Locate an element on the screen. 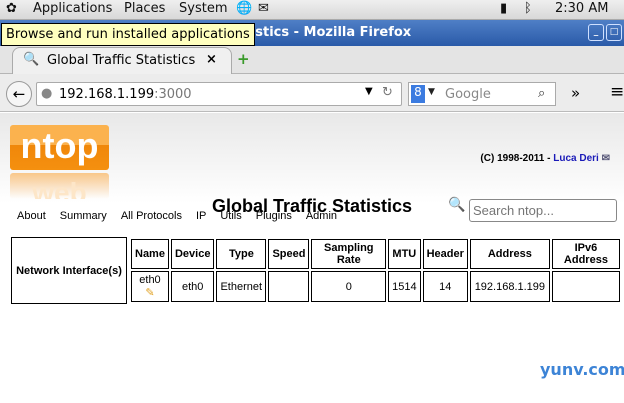  tab-global-traffic: 🔍 Global Traffic Statistics × is located at coordinates (122, 60).